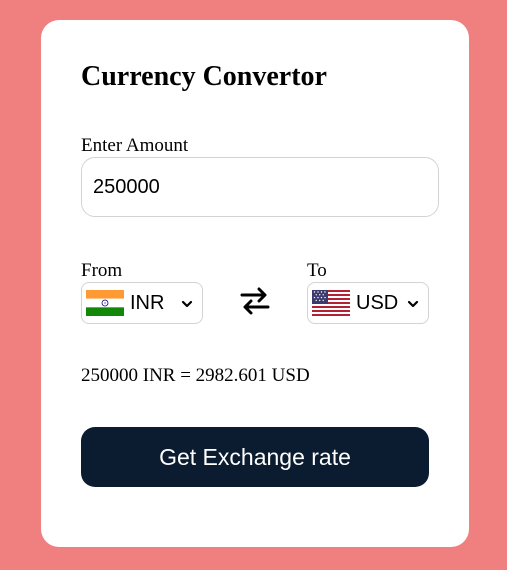 Image resolution: width=507 pixels, height=570 pixels. Describe the element at coordinates (195, 375) in the screenshot. I see `conversion-result: 250000 INR = 2982.601 USD` at that location.